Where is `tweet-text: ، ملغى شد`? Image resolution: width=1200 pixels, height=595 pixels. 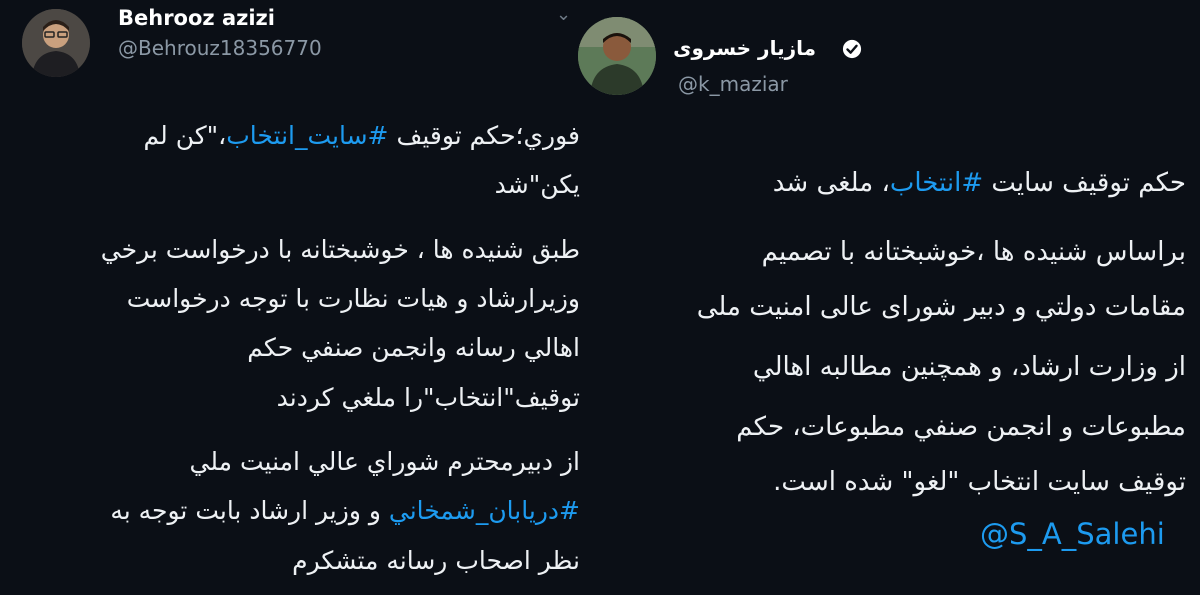
tweet-text: ، ملغى شد is located at coordinates (831, 183).